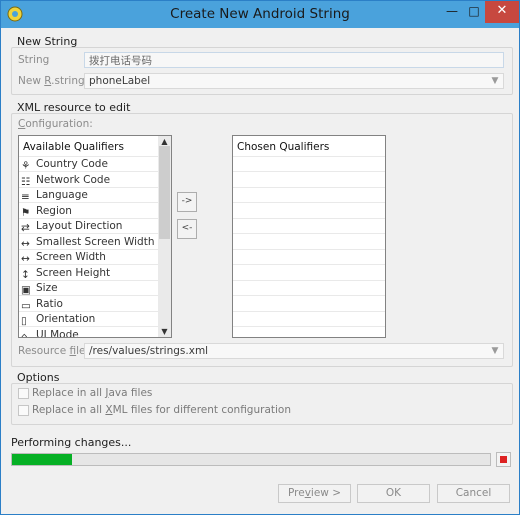  I want to click on stop-icon, so click(503, 459).